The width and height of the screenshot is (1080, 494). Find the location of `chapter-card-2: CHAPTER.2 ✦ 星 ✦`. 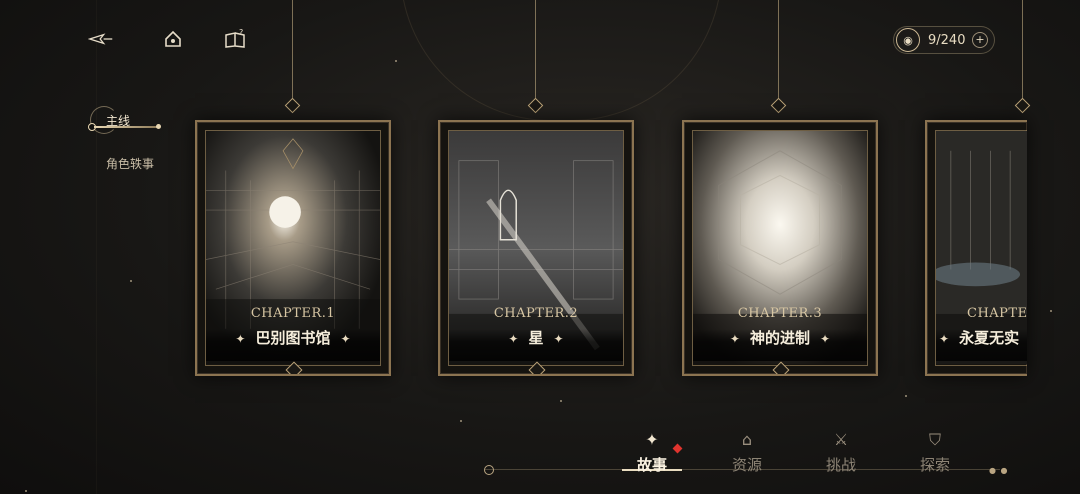

chapter-card-2: CHAPTER.2 ✦ 星 ✦ is located at coordinates (536, 248).